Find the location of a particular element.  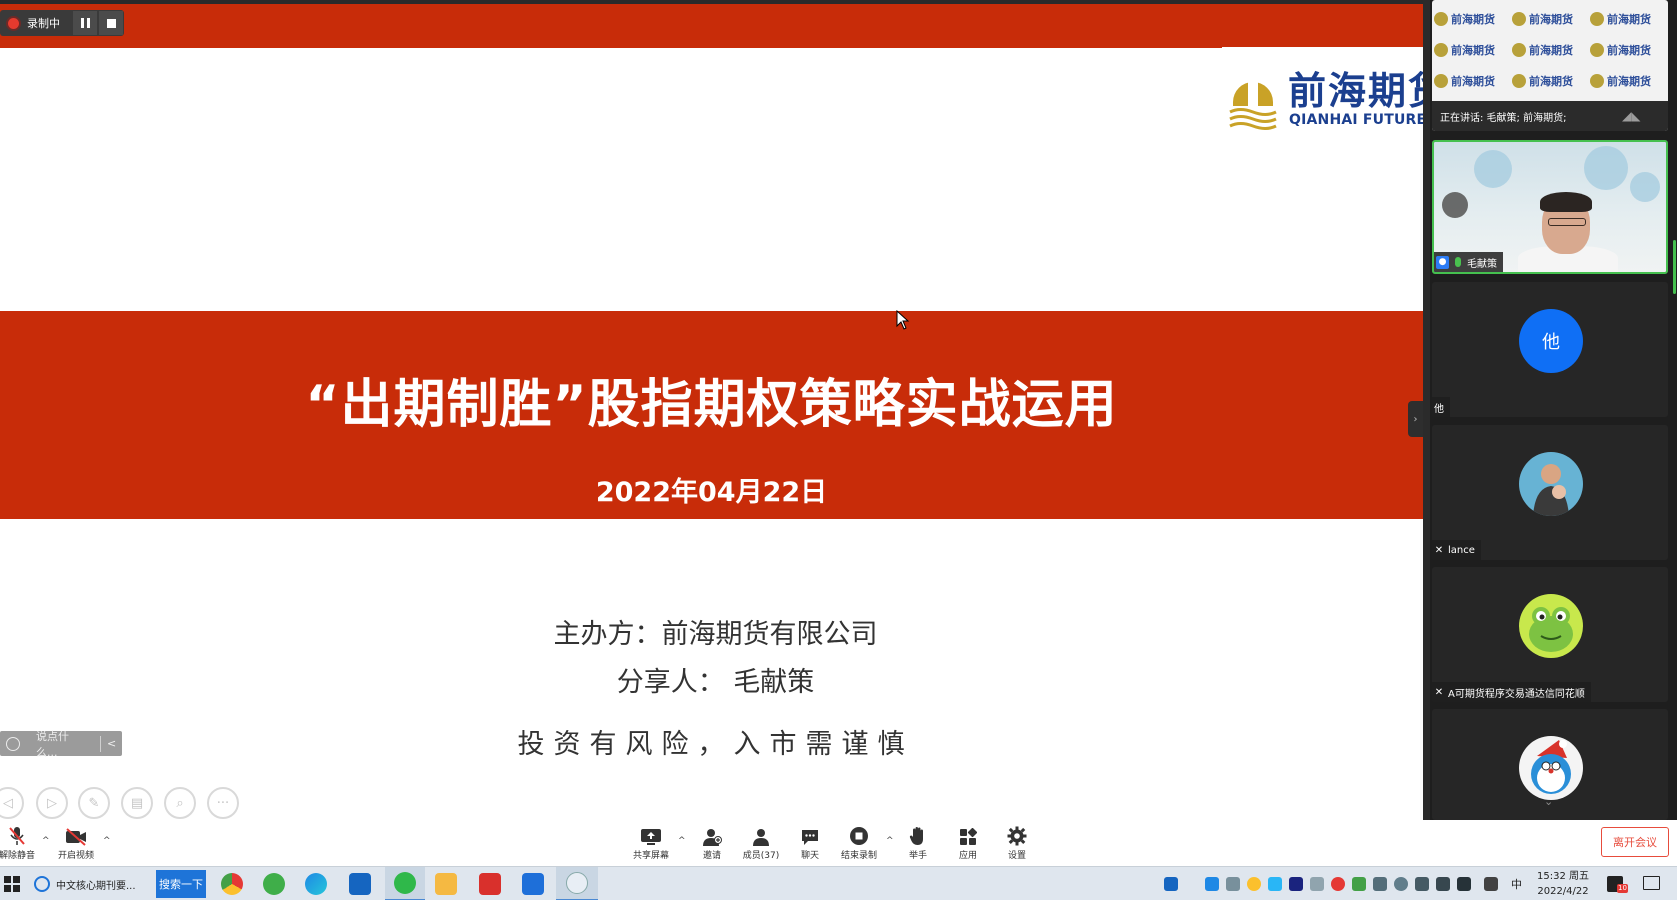

scroll-down-icon: ⌄ is located at coordinates (1548, 801).